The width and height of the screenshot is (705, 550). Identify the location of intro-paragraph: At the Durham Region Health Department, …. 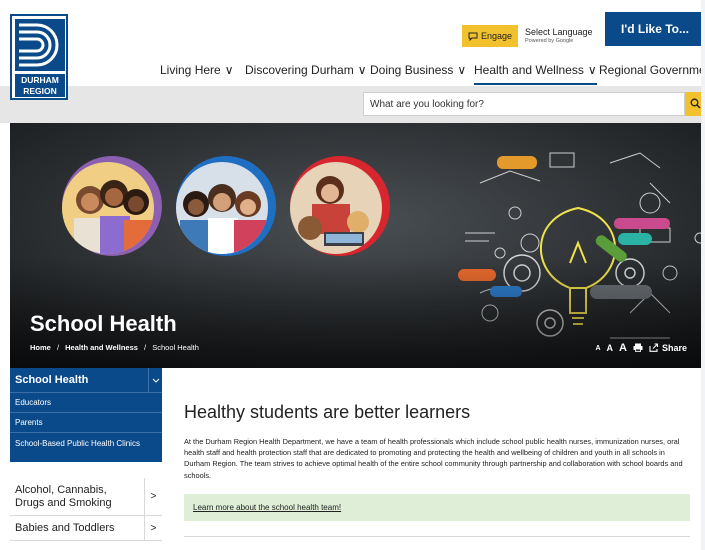
(433, 458).